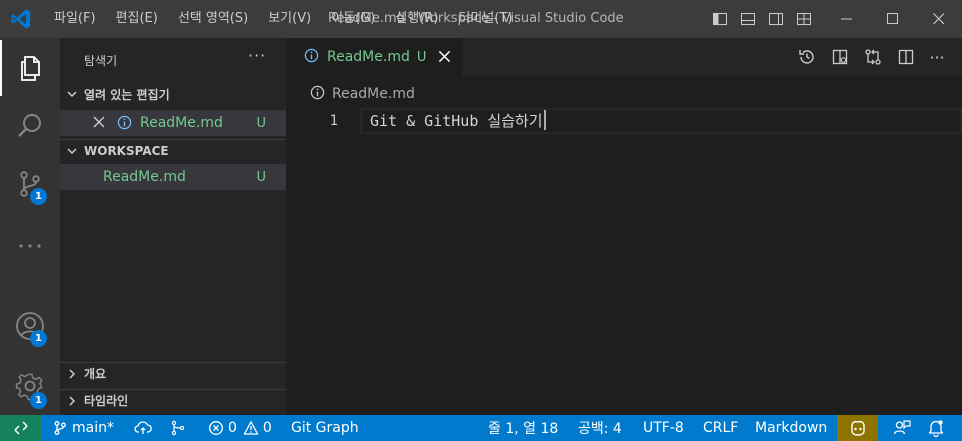  What do you see at coordinates (38, 196) in the screenshot?
I see `source-control-badge: 1` at bounding box center [38, 196].